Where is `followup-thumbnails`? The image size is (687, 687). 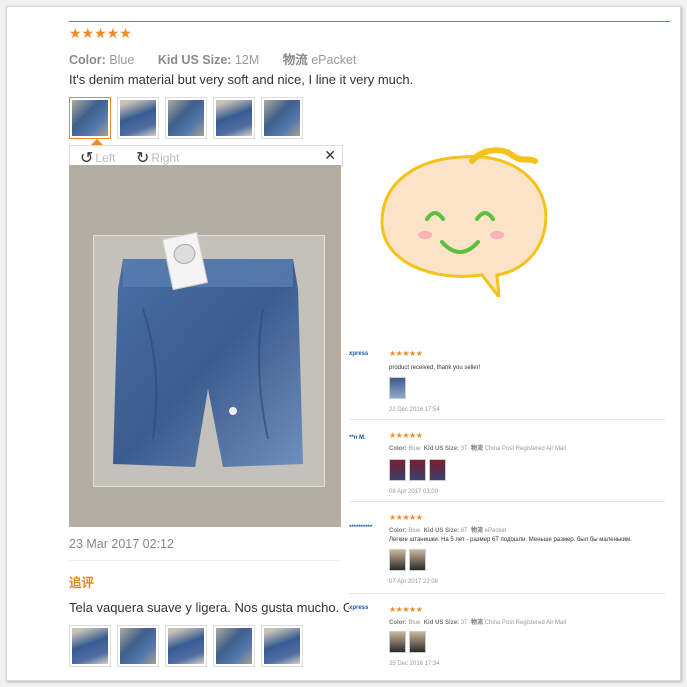 followup-thumbnails is located at coordinates (186, 646).